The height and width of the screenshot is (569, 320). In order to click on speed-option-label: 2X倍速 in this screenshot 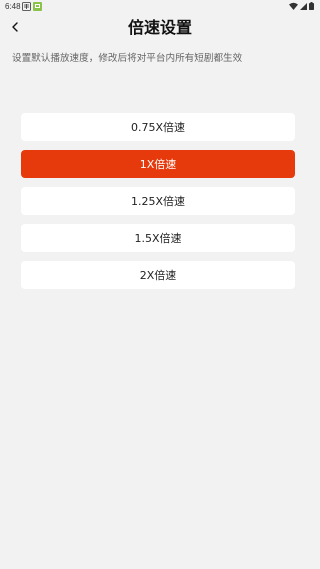, I will do `click(158, 275)`.